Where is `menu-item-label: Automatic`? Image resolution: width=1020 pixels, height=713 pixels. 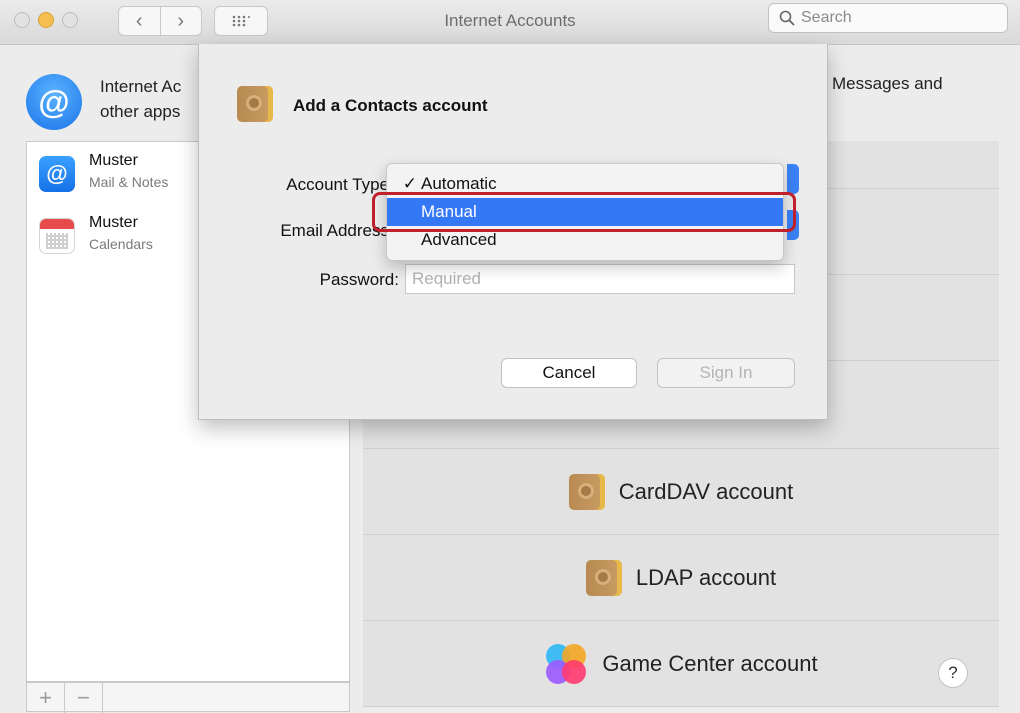 menu-item-label: Automatic is located at coordinates (459, 183).